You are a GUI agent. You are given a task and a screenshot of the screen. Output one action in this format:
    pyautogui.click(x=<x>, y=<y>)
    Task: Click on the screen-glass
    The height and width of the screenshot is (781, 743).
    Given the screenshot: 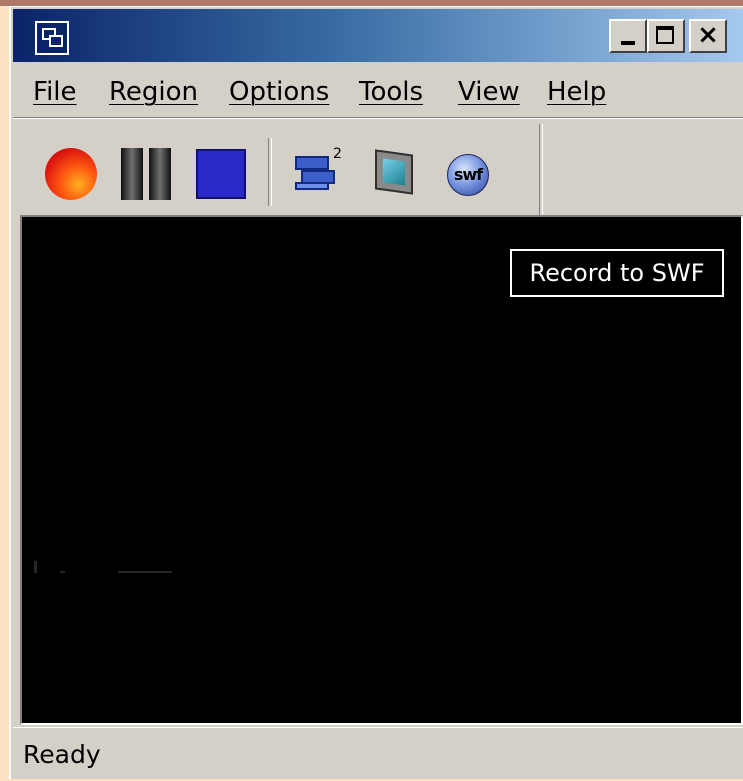 What is the action you would take?
    pyautogui.click(x=394, y=172)
    